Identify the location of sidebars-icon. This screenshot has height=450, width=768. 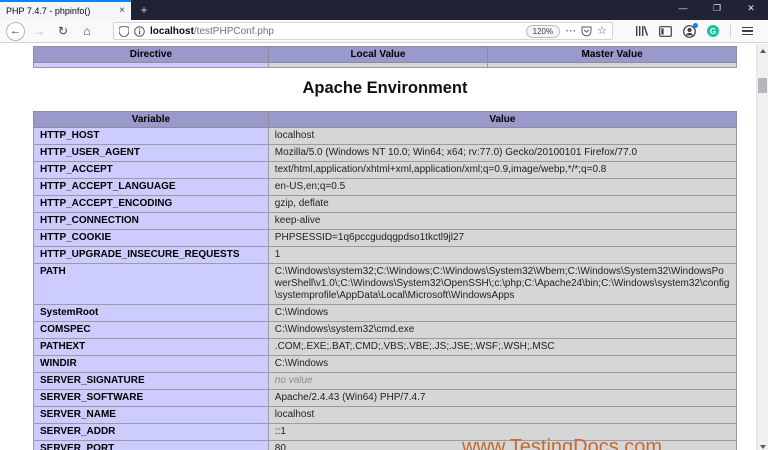
(665, 31).